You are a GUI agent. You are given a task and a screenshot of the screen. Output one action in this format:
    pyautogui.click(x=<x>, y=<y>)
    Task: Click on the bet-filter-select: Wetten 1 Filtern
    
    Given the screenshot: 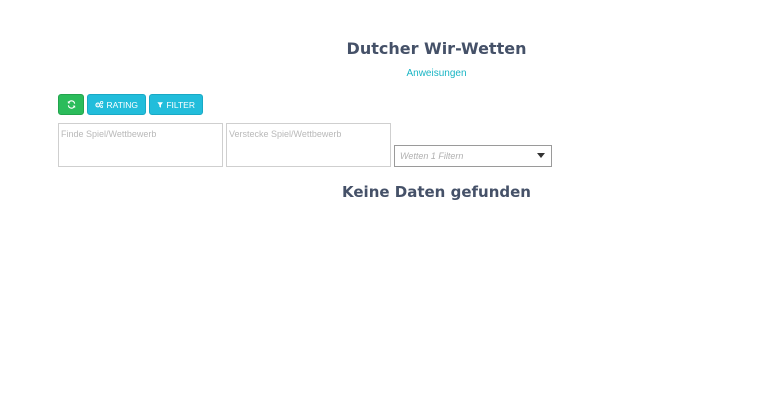 What is the action you would take?
    pyautogui.click(x=473, y=156)
    